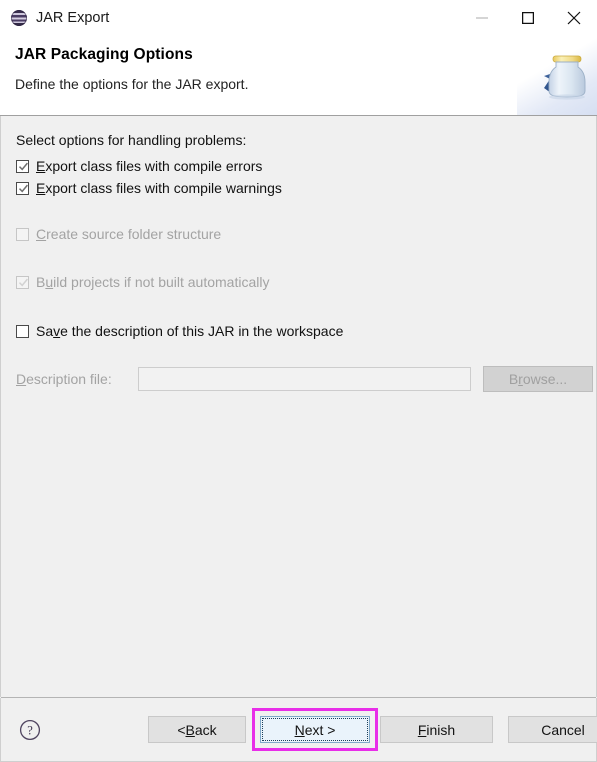 This screenshot has height=762, width=597. I want to click on checkbox-build-projects-if-not-built, so click(22, 282).